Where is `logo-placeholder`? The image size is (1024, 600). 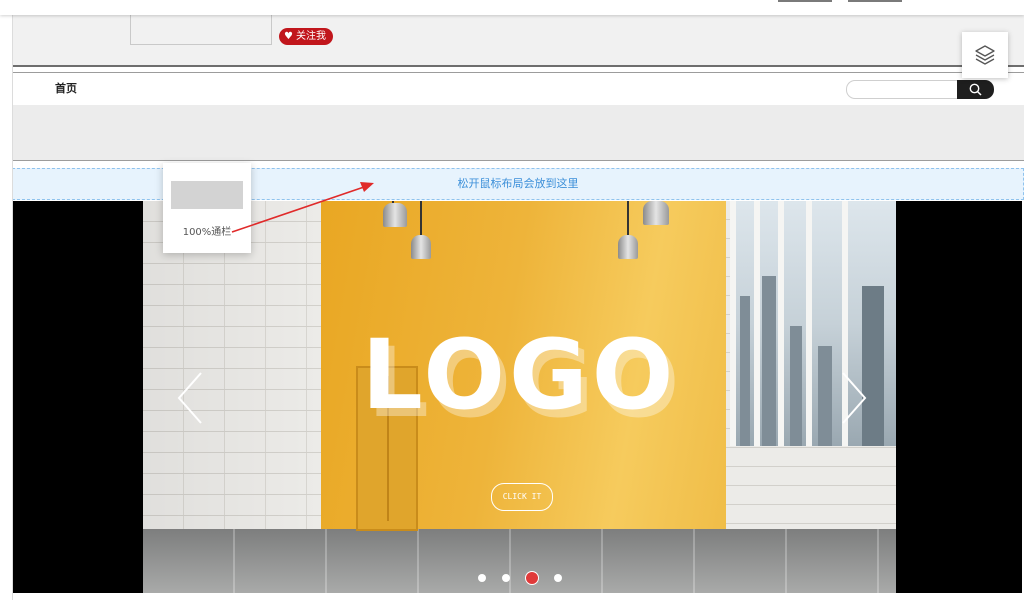
logo-placeholder is located at coordinates (201, 30).